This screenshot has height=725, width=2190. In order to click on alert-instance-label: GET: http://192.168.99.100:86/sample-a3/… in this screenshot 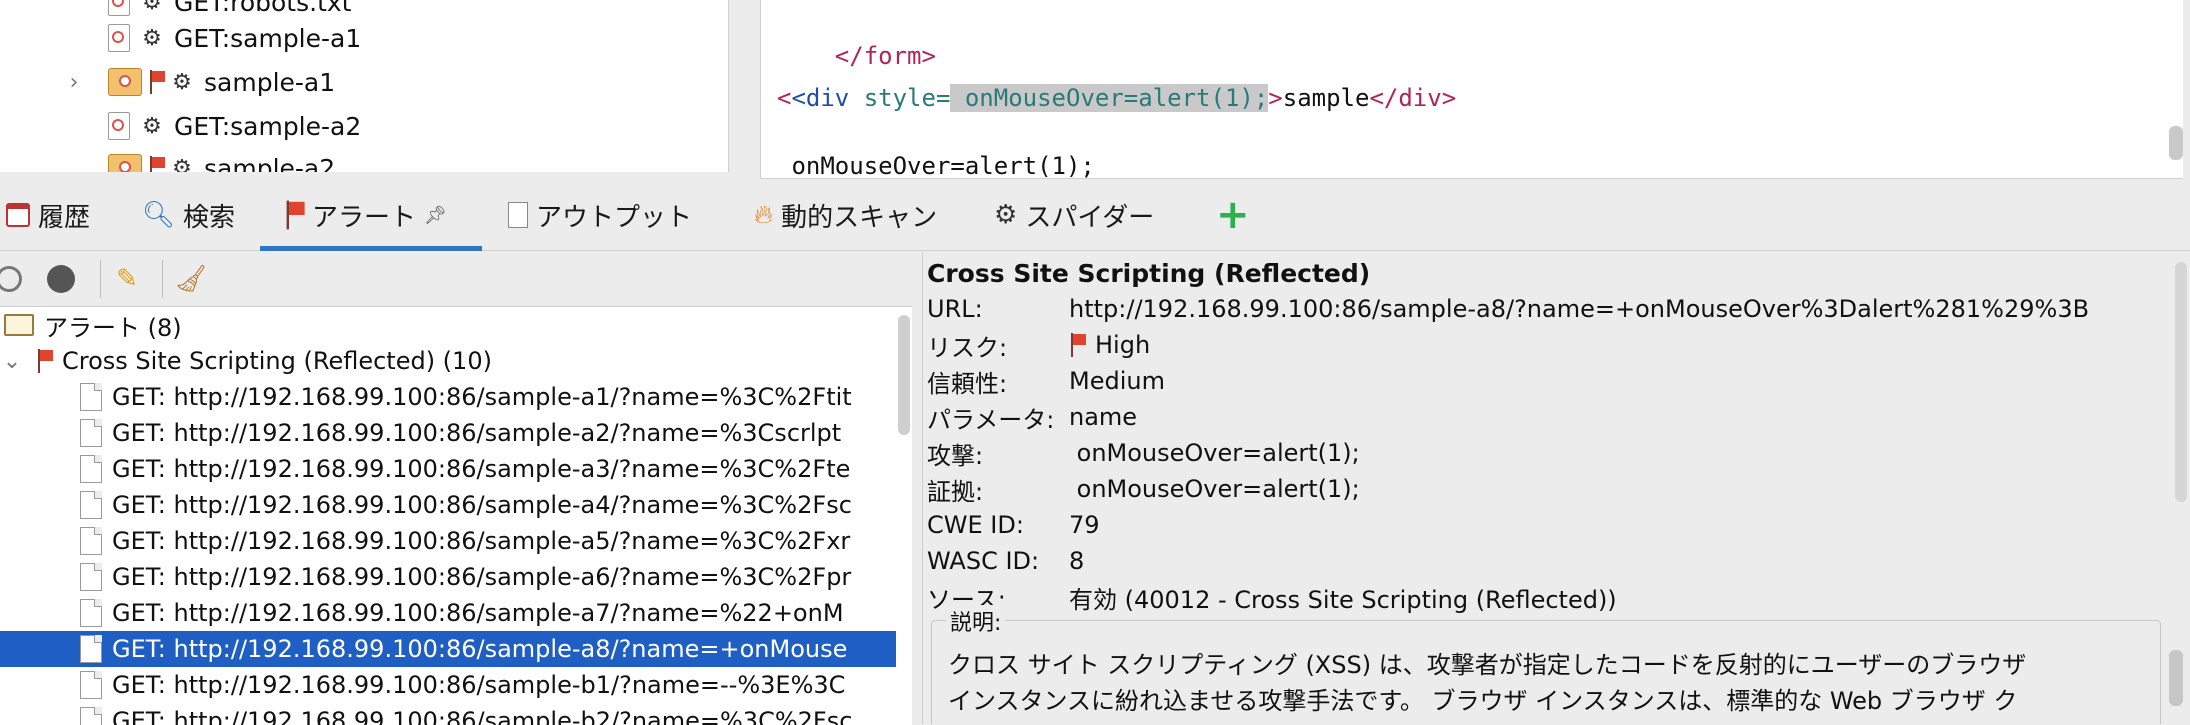, I will do `click(481, 469)`.